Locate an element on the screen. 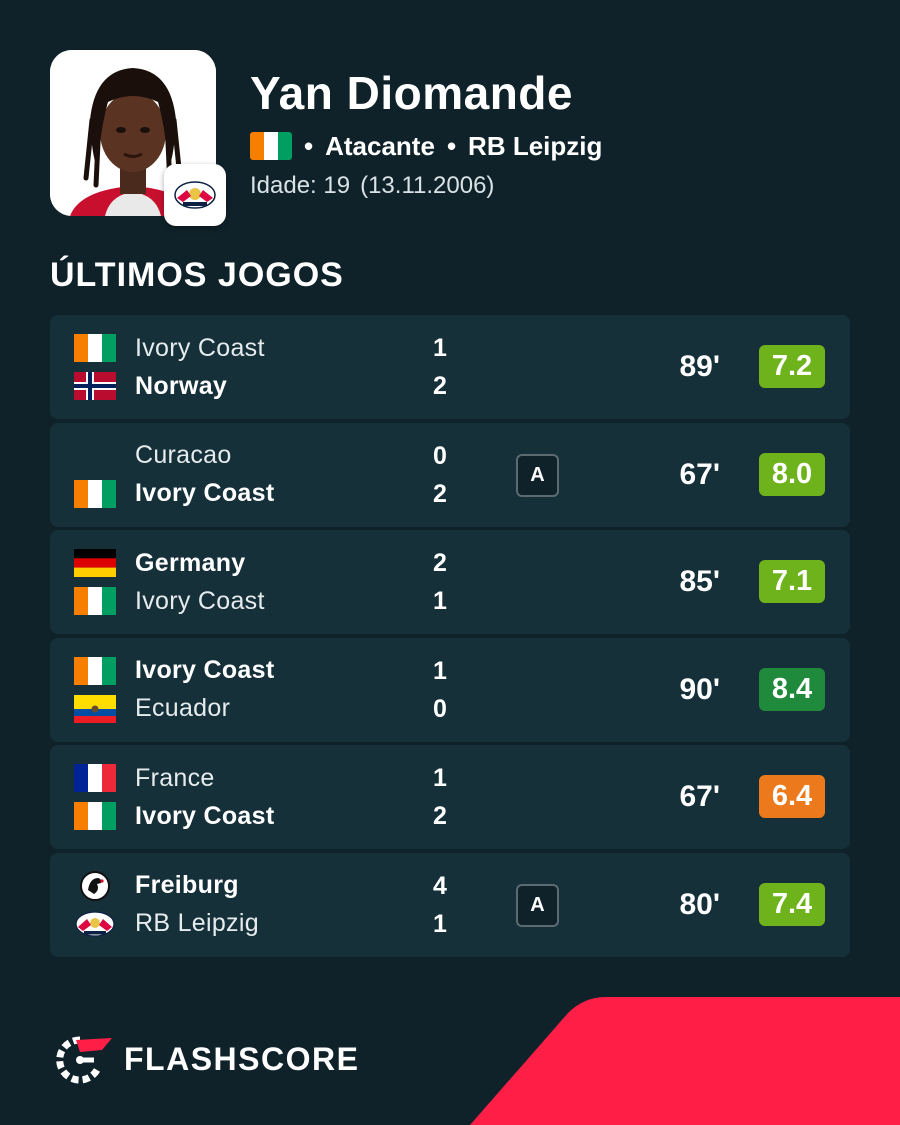 This screenshot has height=1125, width=900. rating-badge: 7.1 is located at coordinates (792, 581).